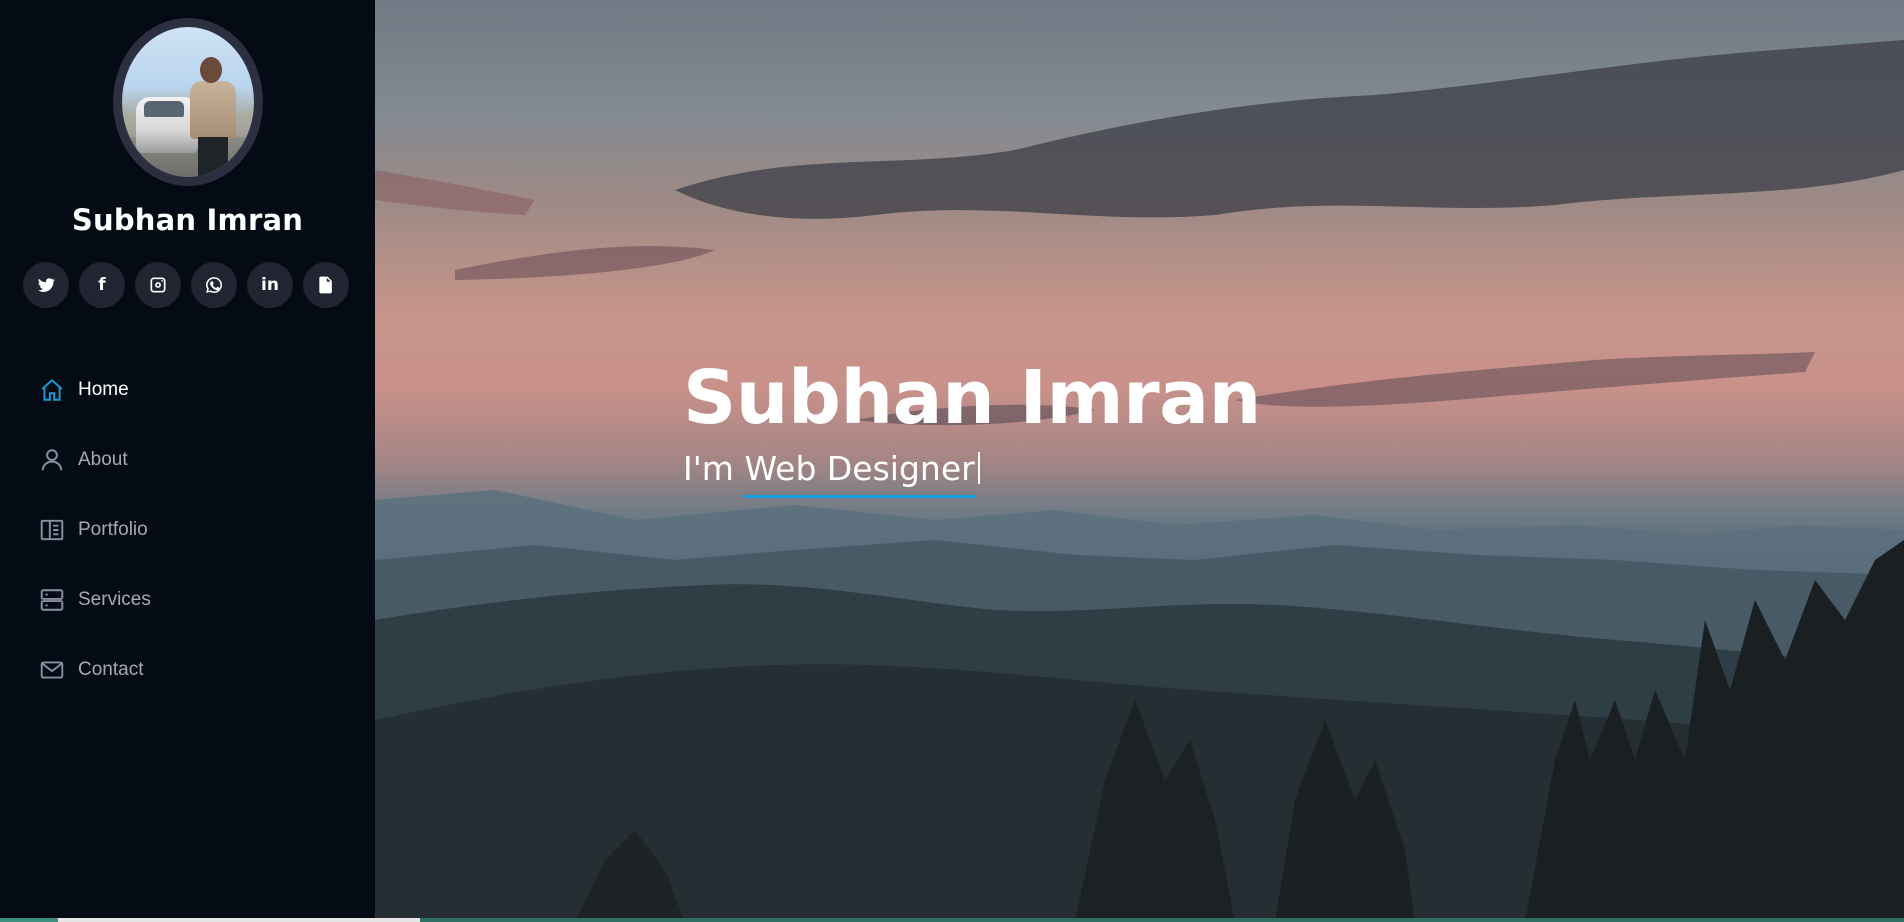 This screenshot has height=922, width=1904. I want to click on nav-label-services: Services, so click(114, 599).